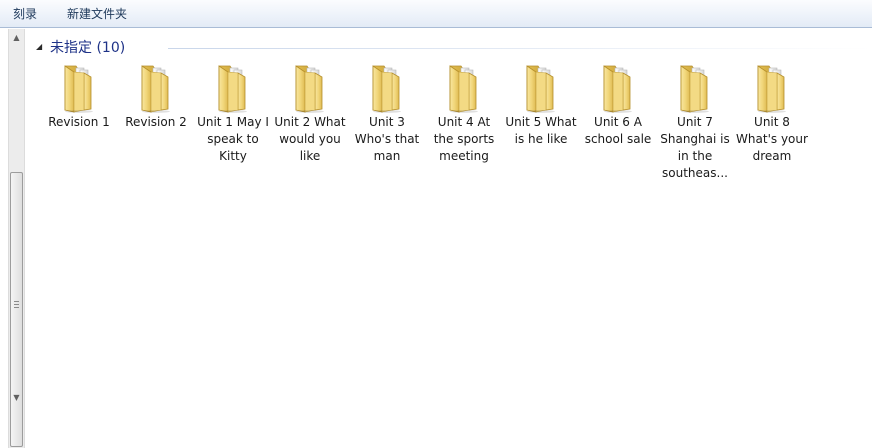 The image size is (872, 448). Describe the element at coordinates (464, 114) in the screenshot. I see `folder-item: Unit 4 At the sports meeting` at that location.